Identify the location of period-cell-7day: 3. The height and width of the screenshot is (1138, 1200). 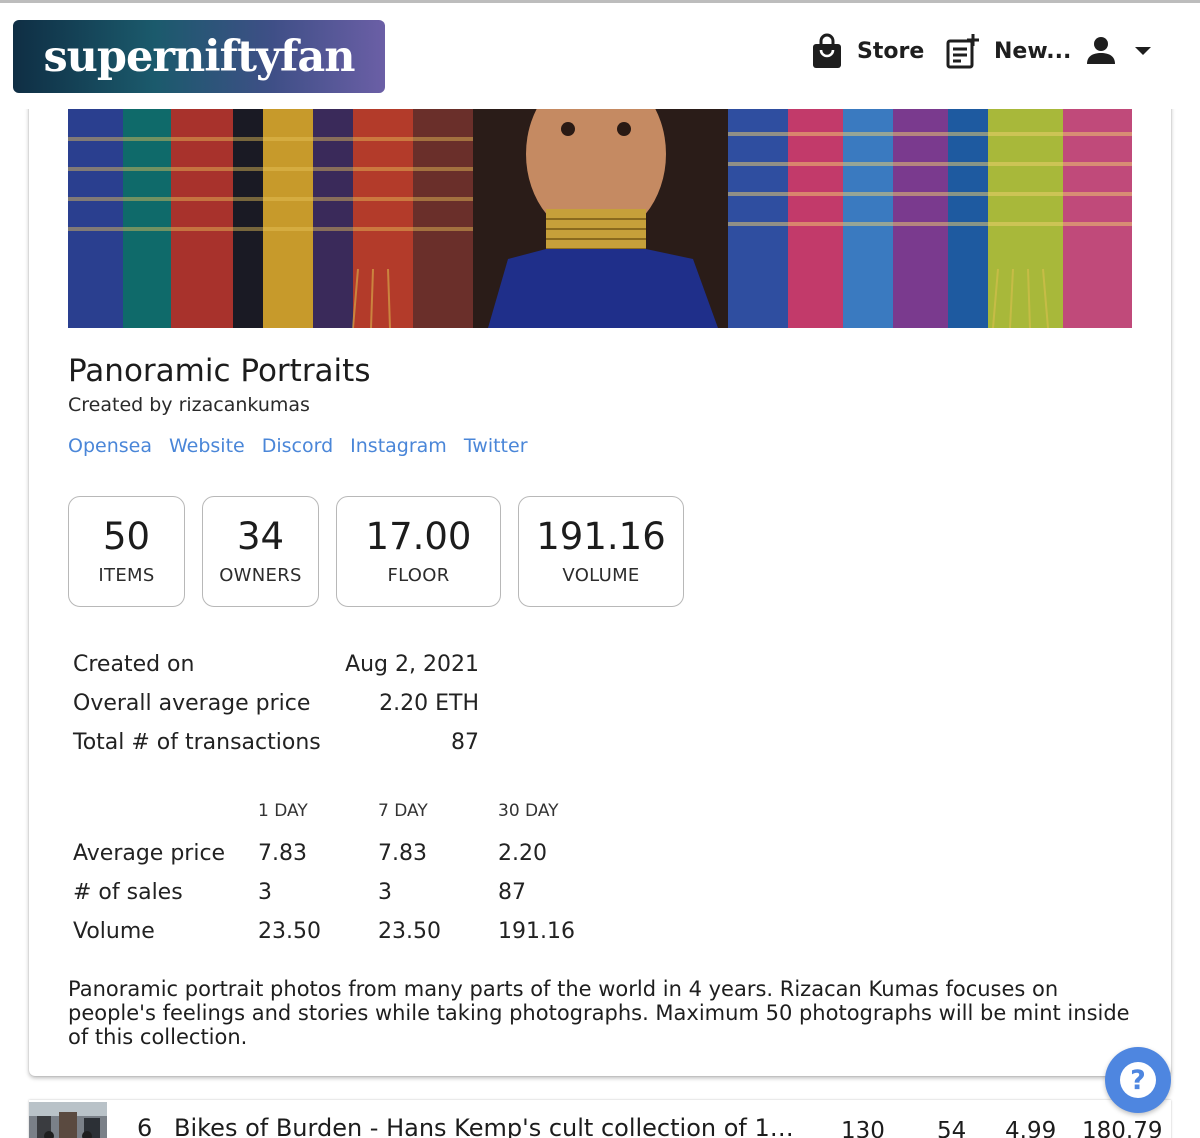
(385, 892).